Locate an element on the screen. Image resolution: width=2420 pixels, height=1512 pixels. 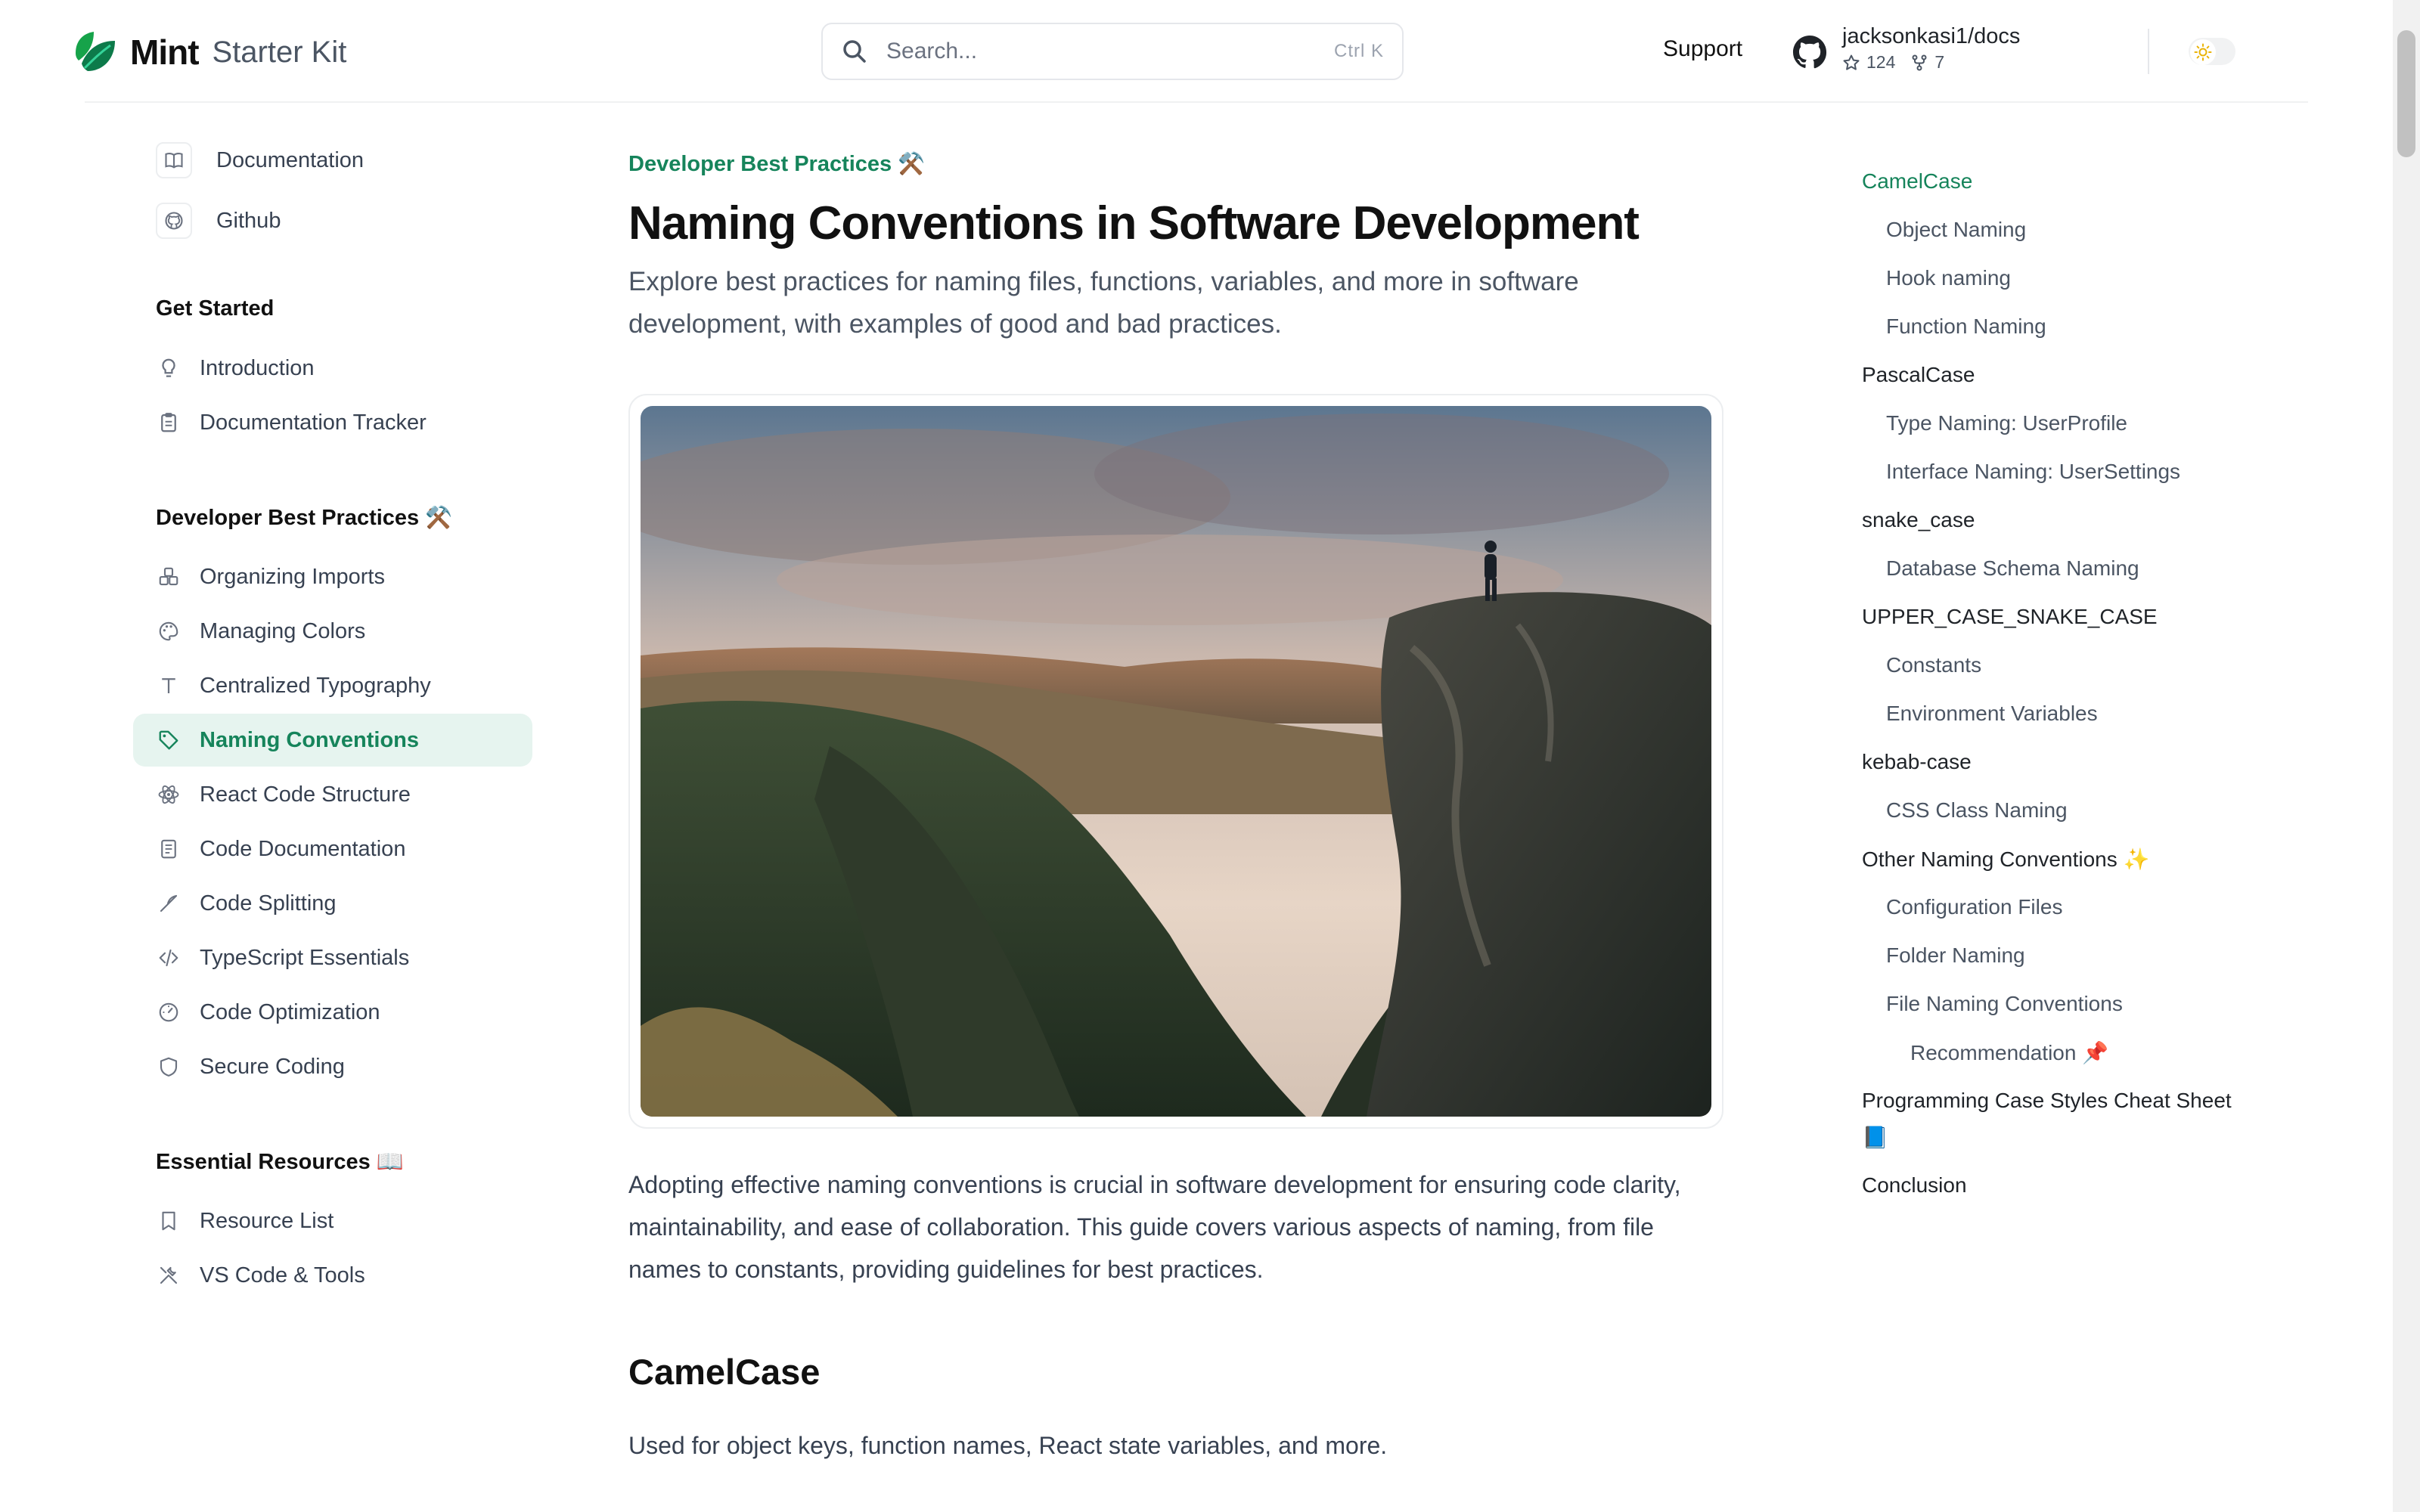
repo-stars-count: 124 is located at coordinates (1881, 62).